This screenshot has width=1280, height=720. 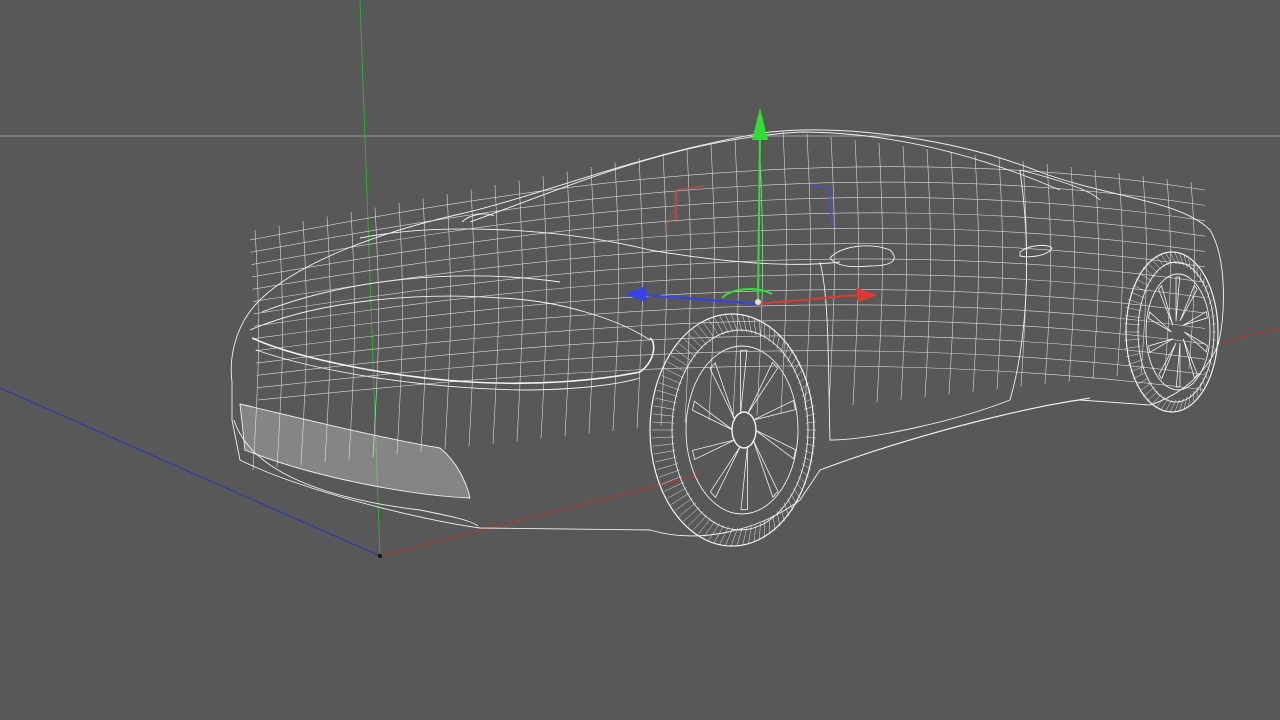 What do you see at coordinates (1248, 335) in the screenshot?
I see `world-x-axis-far` at bounding box center [1248, 335].